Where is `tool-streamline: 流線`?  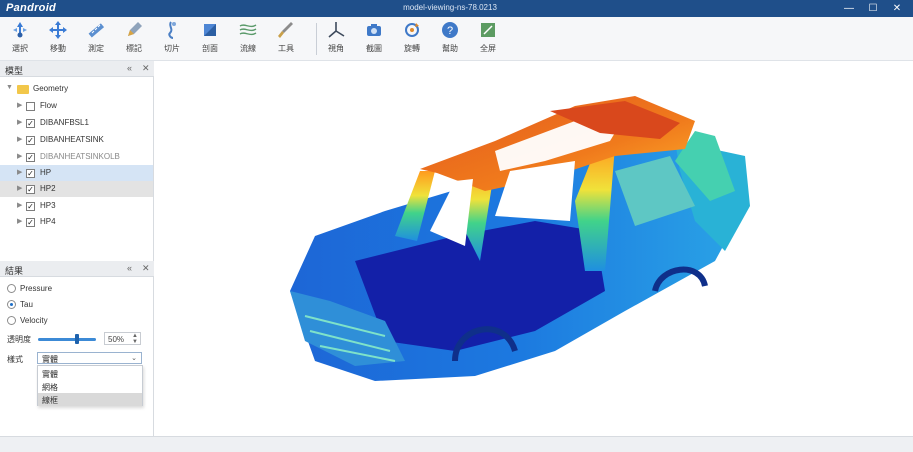
tool-streamline: 流線 is located at coordinates (248, 37).